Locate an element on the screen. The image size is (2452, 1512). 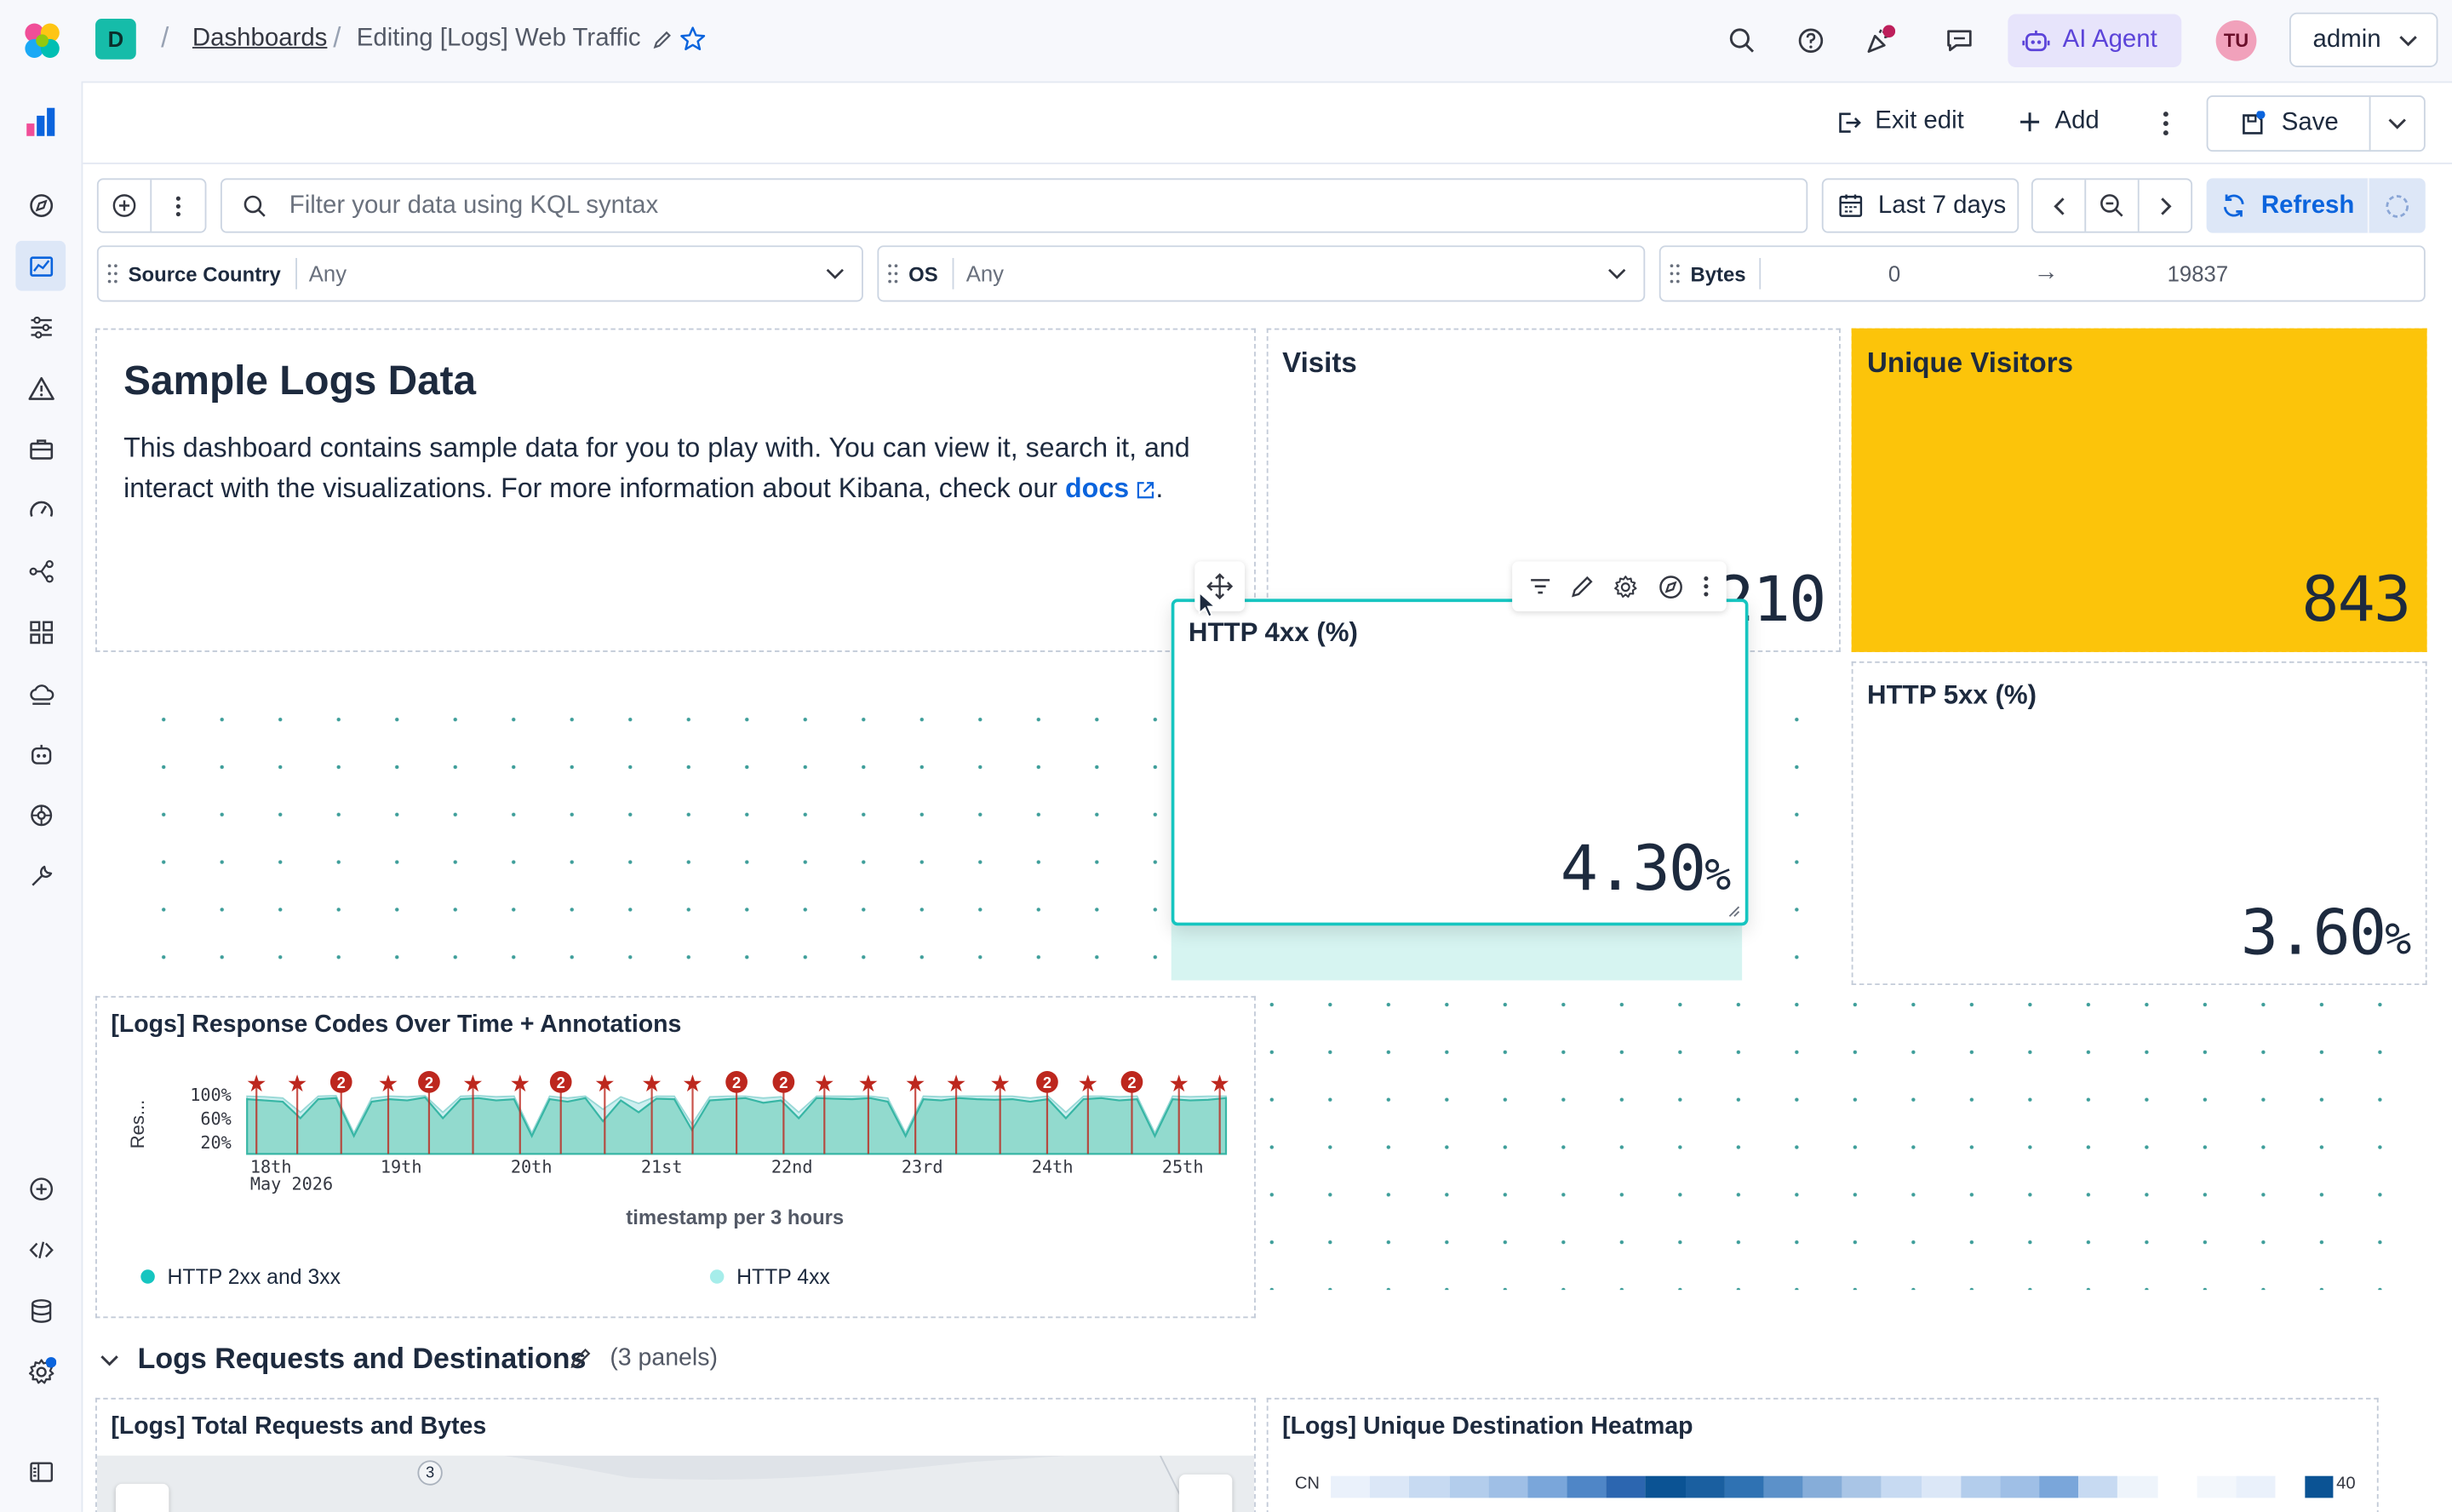
integrations-icon is located at coordinates (40, 814).